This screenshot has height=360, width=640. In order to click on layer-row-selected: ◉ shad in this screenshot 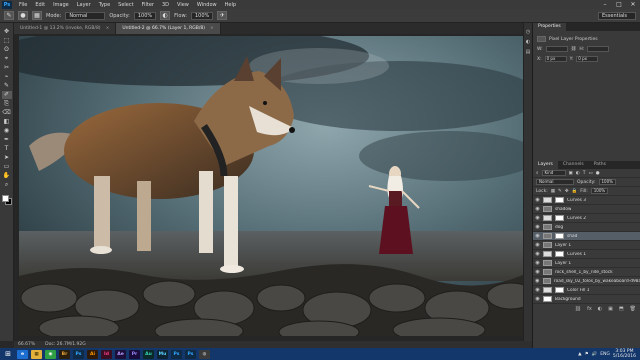, I will do `click(586, 236)`.